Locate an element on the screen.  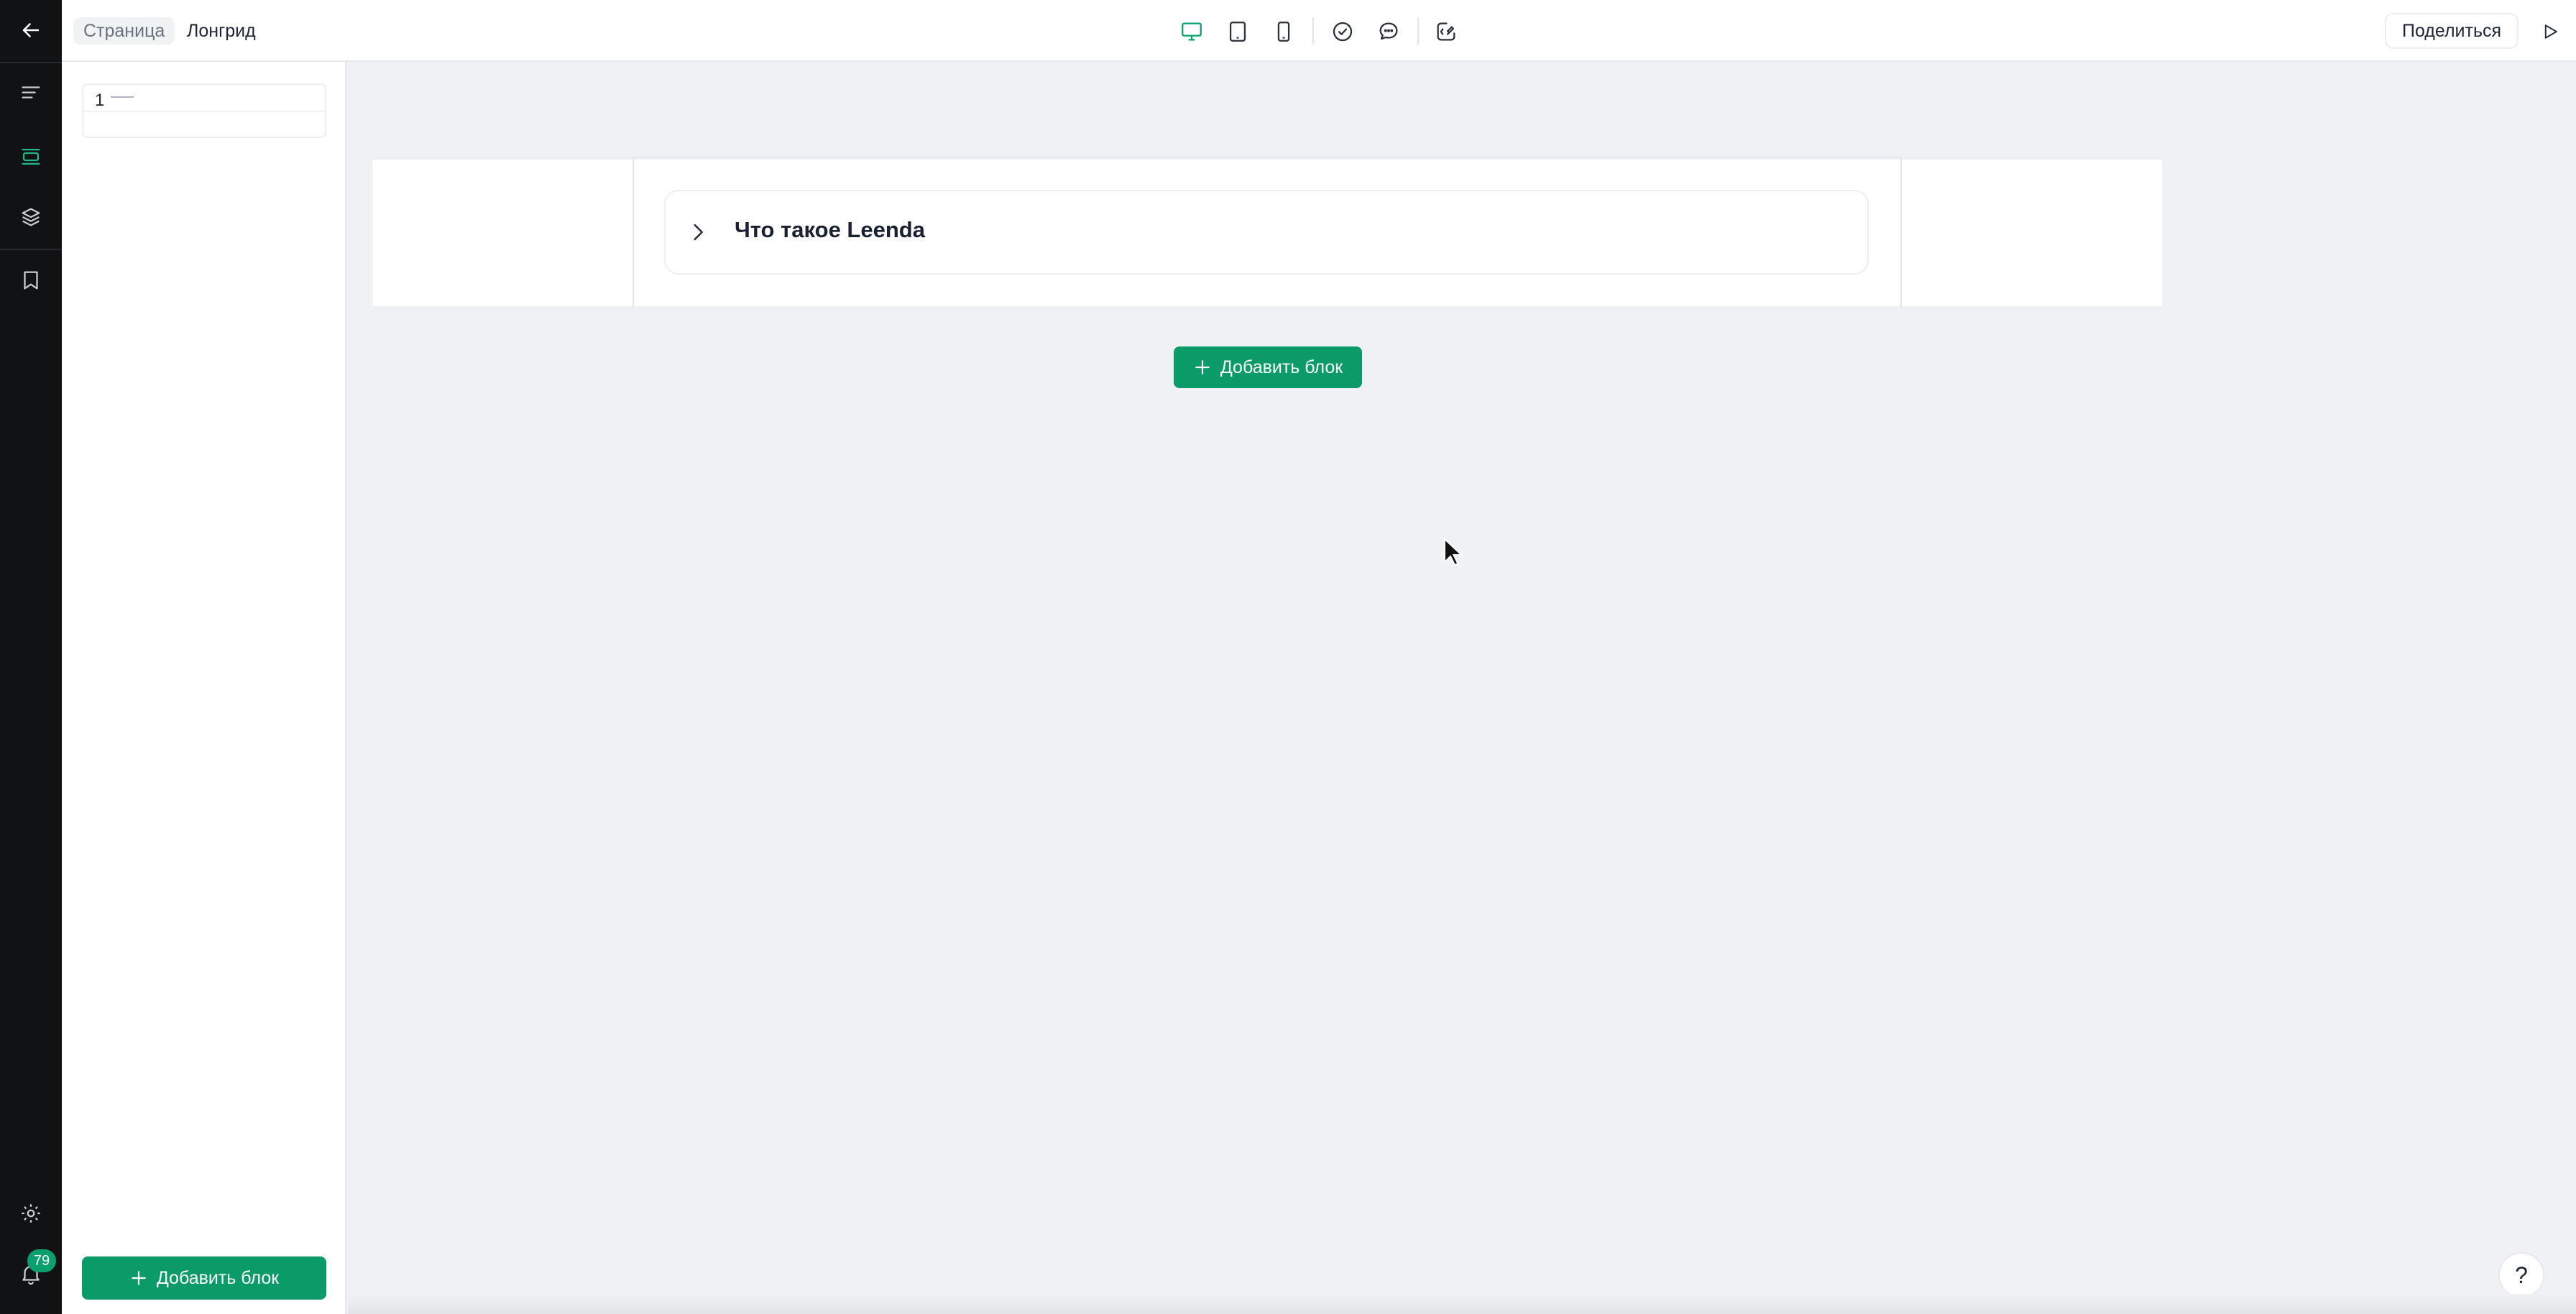
back-arrow-icon is located at coordinates (31, 30).